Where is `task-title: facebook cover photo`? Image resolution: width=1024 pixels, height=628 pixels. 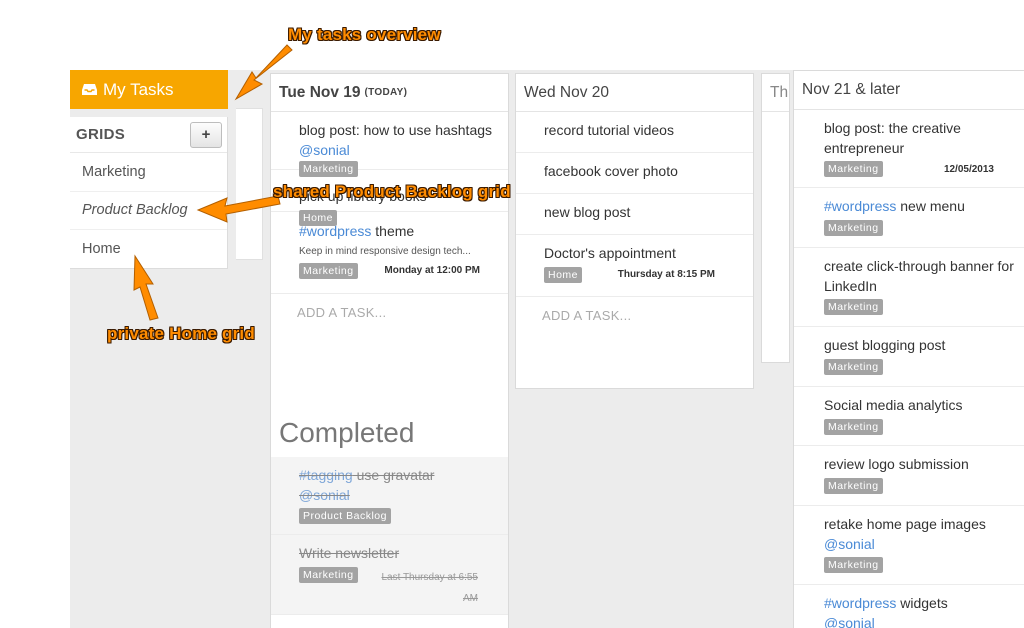 task-title: facebook cover photo is located at coordinates (611, 171).